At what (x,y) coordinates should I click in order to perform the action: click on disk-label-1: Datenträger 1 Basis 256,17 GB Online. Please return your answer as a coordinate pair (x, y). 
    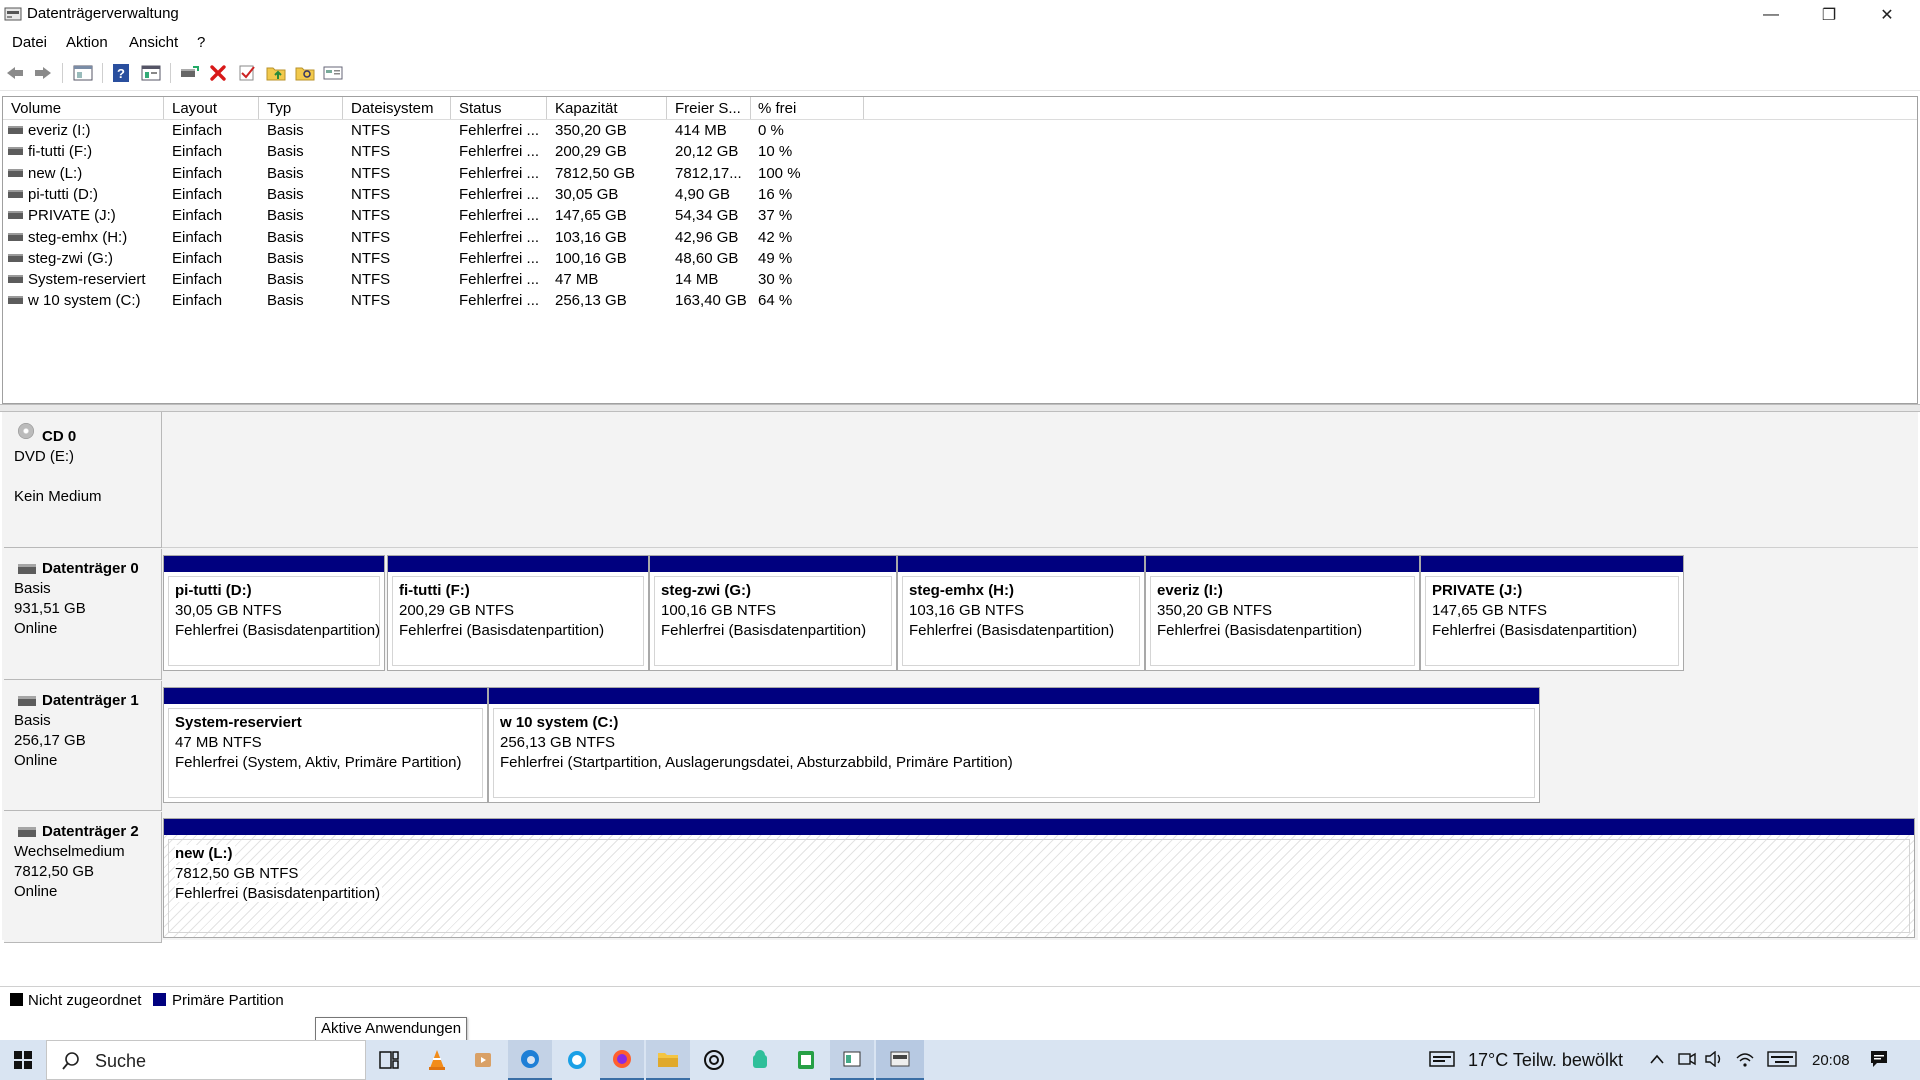
    Looking at the image, I should click on (83, 746).